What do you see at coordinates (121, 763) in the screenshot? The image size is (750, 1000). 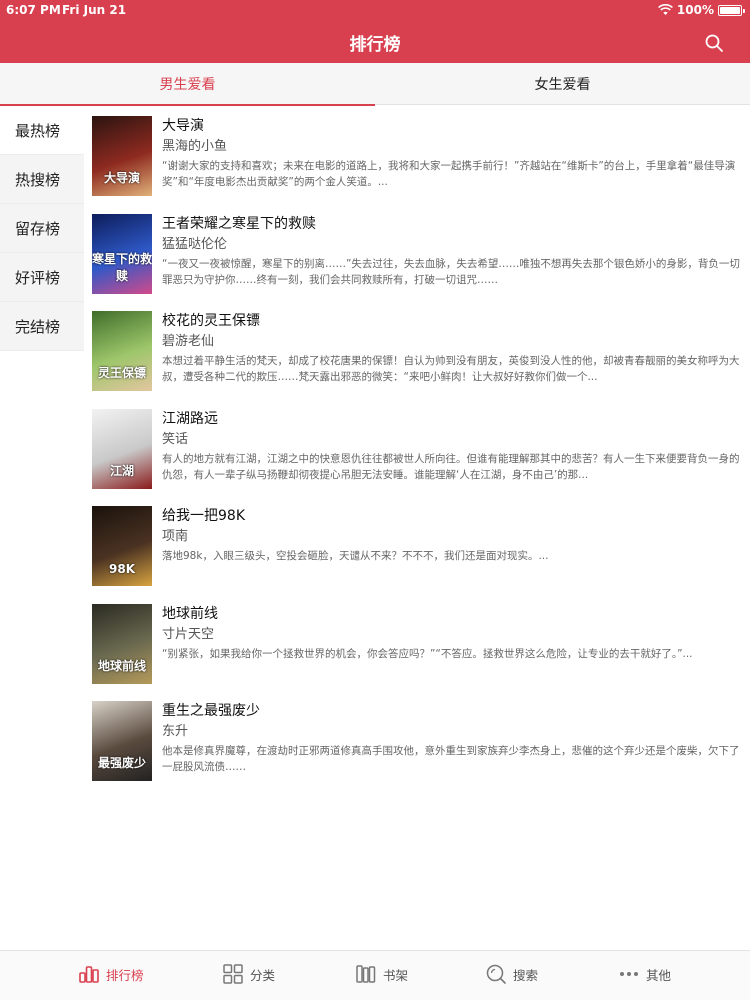 I see `cover-title: 最强废少` at bounding box center [121, 763].